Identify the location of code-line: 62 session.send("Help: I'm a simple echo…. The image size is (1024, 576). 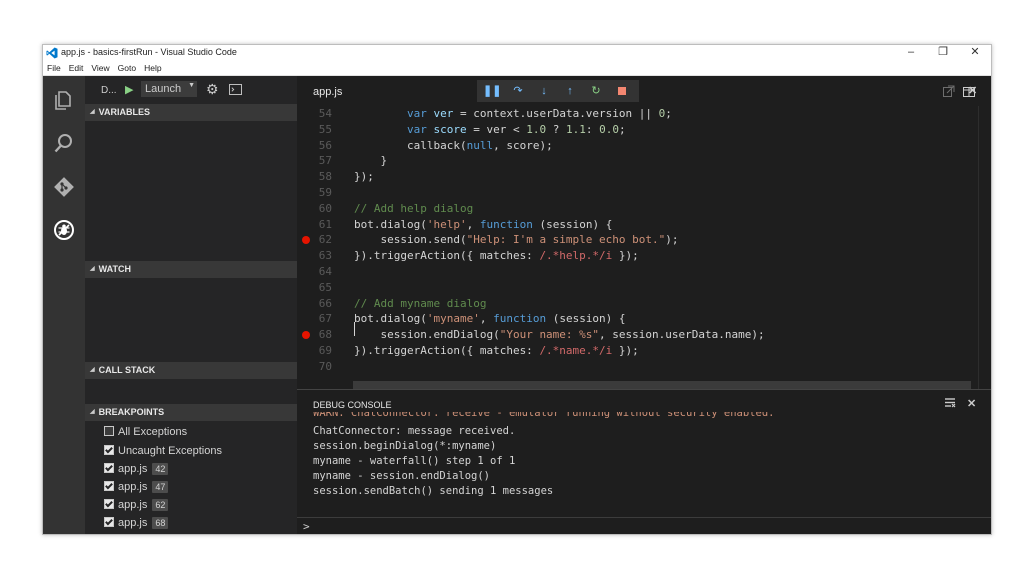
(637, 240).